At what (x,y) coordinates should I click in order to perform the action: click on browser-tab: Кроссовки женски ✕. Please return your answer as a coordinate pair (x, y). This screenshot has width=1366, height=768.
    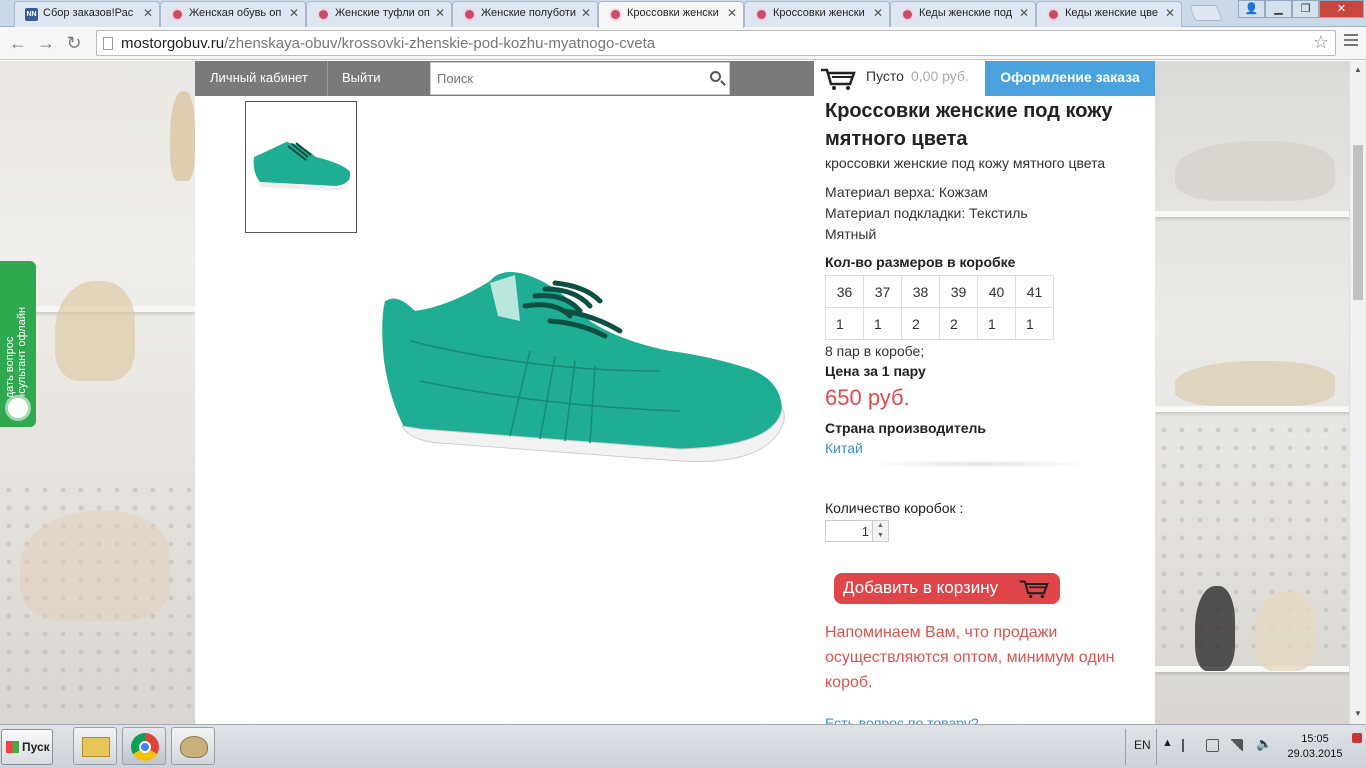
    Looking at the image, I should click on (817, 14).